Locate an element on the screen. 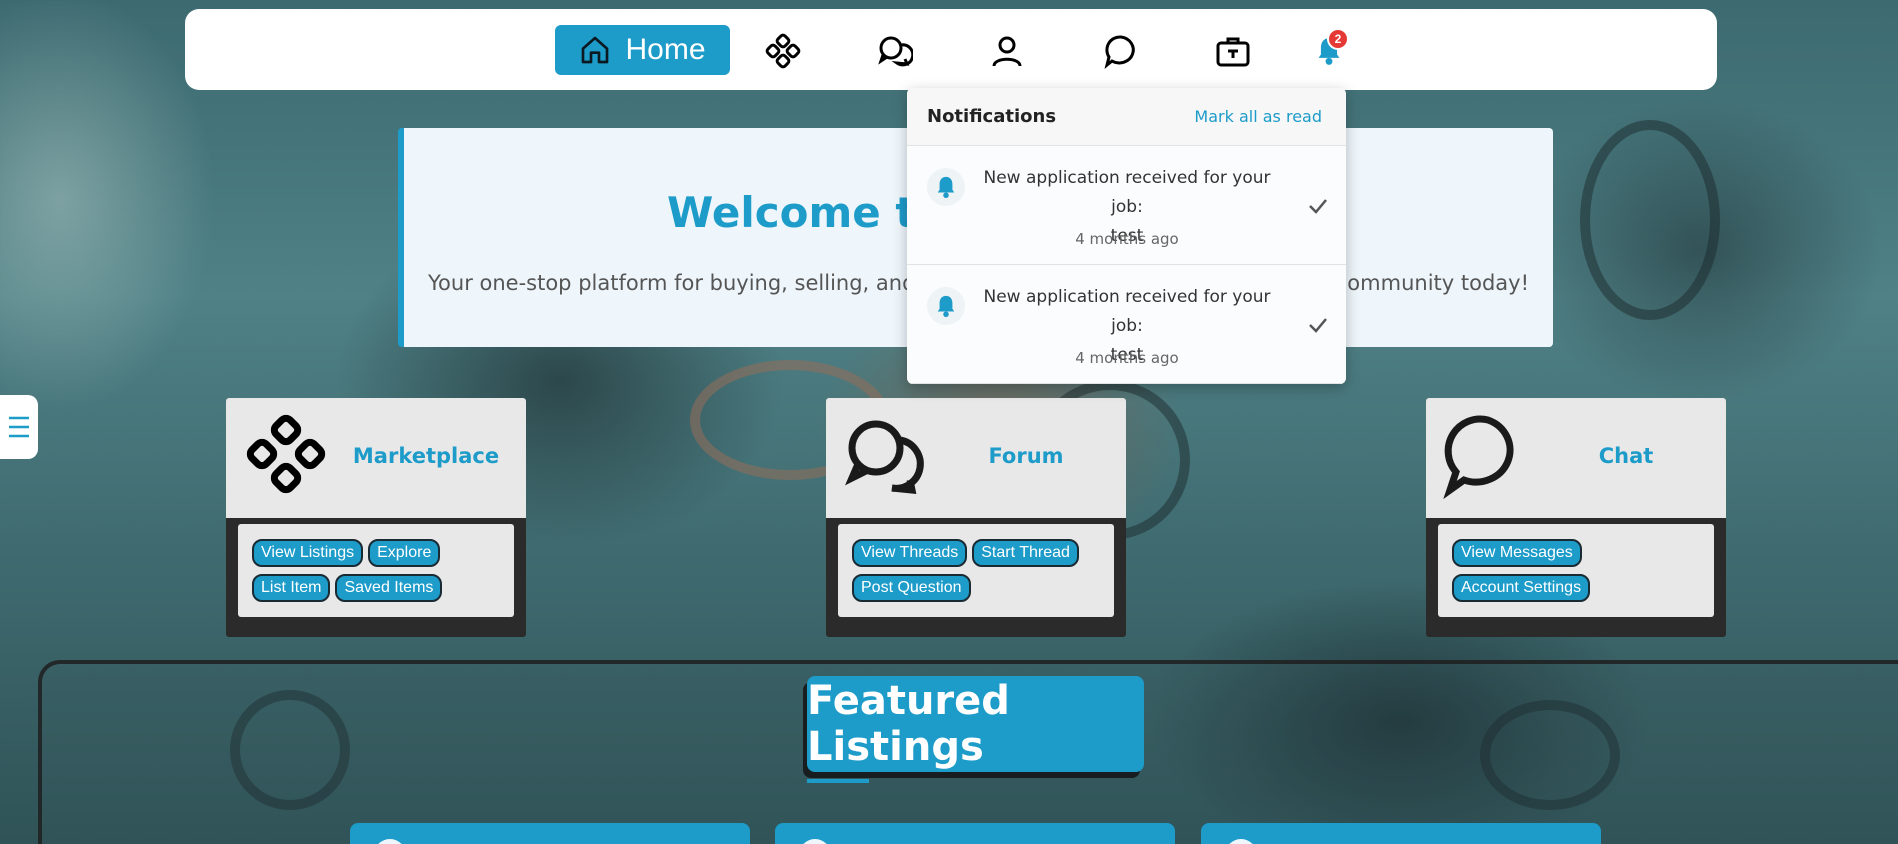  nav-jobs is located at coordinates (1233, 51).